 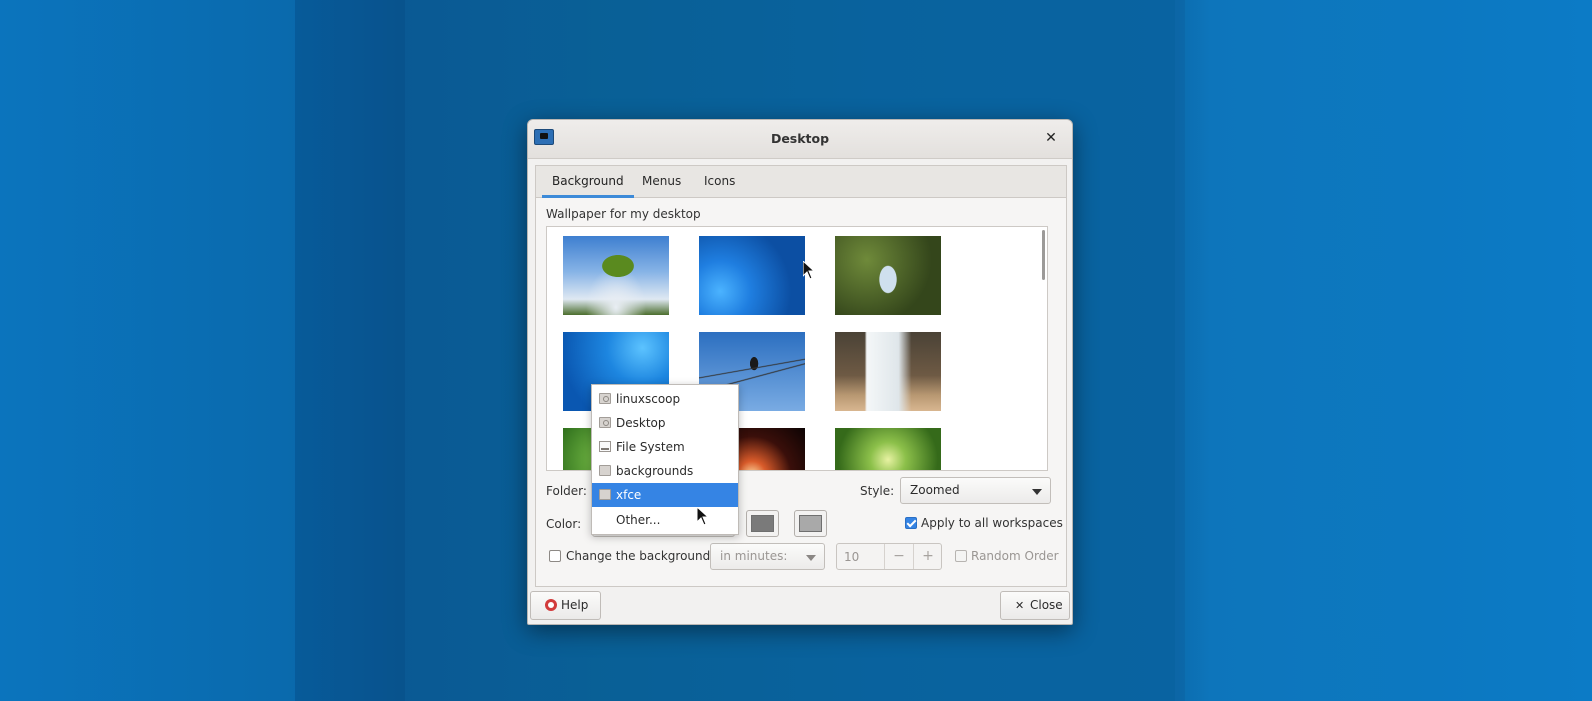 What do you see at coordinates (629, 495) in the screenshot?
I see `menu-item-label: xfce` at bounding box center [629, 495].